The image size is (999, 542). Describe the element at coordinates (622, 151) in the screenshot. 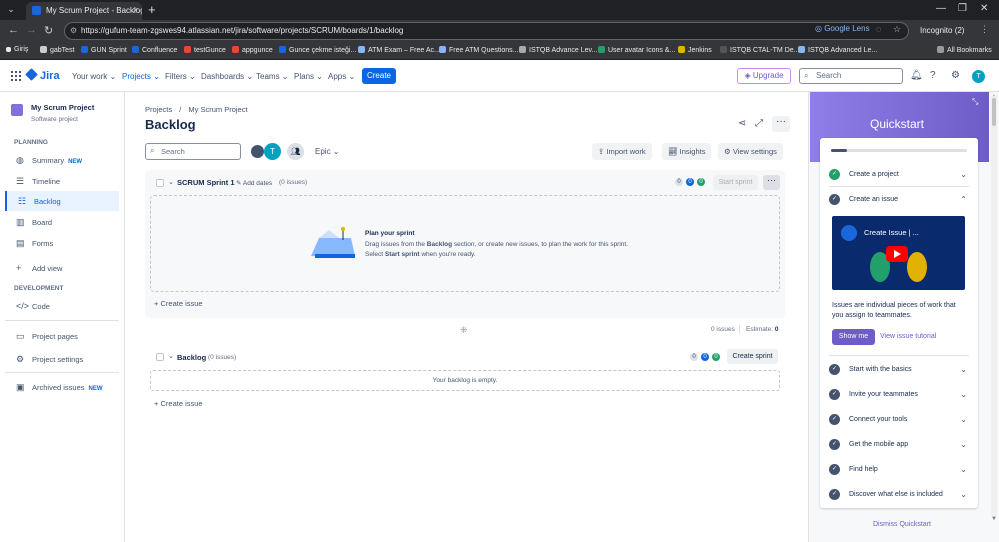

I see `import-work-button: ⇪ Import work` at that location.